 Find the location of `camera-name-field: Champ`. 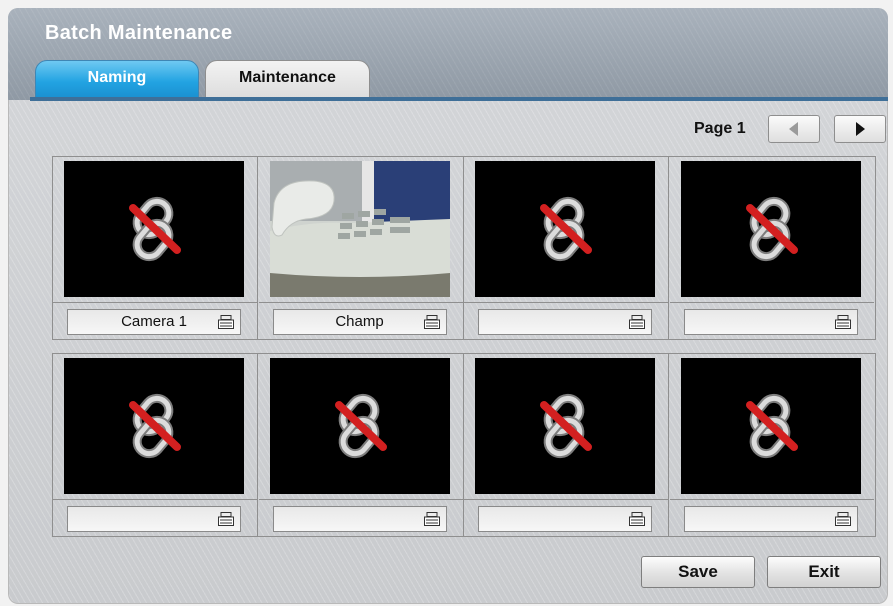

camera-name-field: Champ is located at coordinates (359, 322).